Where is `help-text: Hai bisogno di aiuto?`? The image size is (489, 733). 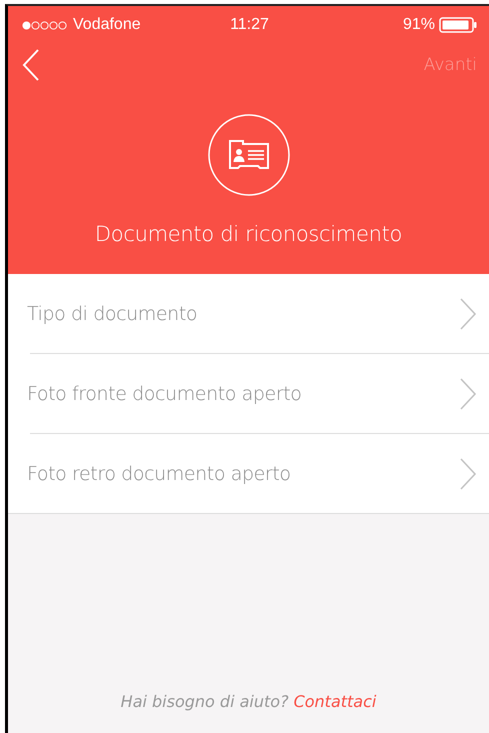
help-text: Hai bisogno di aiuto? is located at coordinates (204, 701).